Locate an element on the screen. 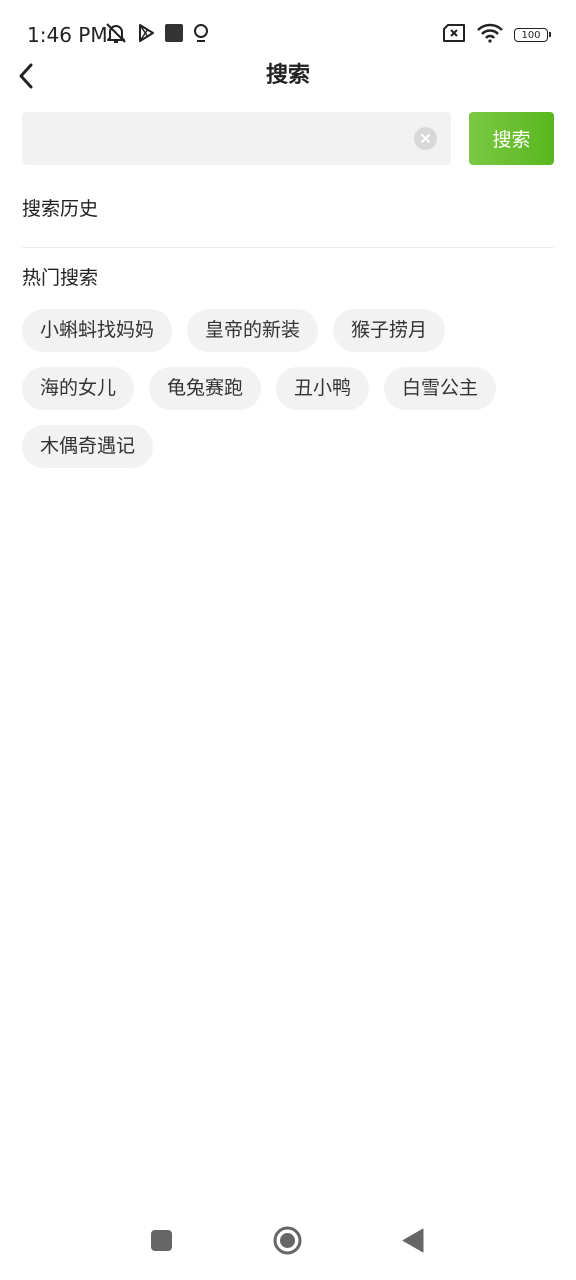 The height and width of the screenshot is (1280, 576). hot-tag: 猴子捞月 is located at coordinates (389, 330).